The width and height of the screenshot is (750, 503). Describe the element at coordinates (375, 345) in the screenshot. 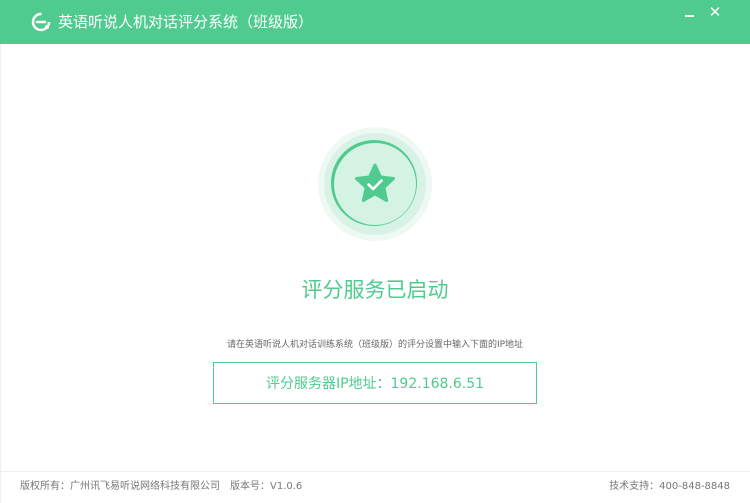

I see `ip-instruction-text: 请在英语听说人机对话训练系统（班级版）的评分设置中输入下面的IP地址` at that location.